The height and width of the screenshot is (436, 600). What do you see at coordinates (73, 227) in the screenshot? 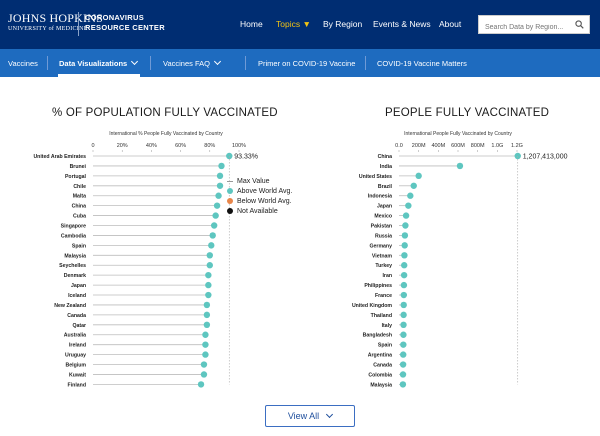
I see `category-label: Singapore` at bounding box center [73, 227].